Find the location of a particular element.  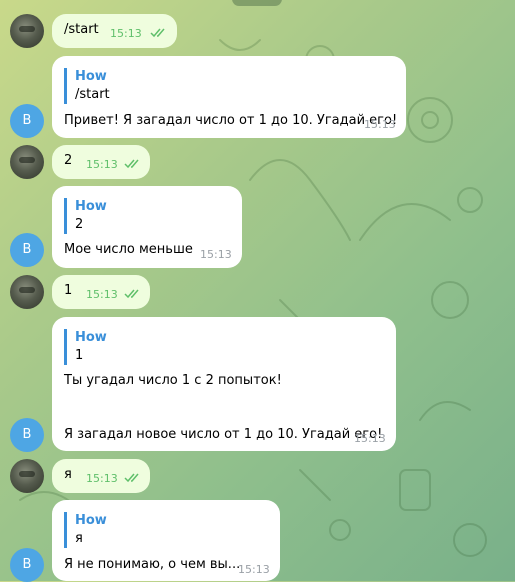

outgoing-message: я 15:13 is located at coordinates (101, 476).